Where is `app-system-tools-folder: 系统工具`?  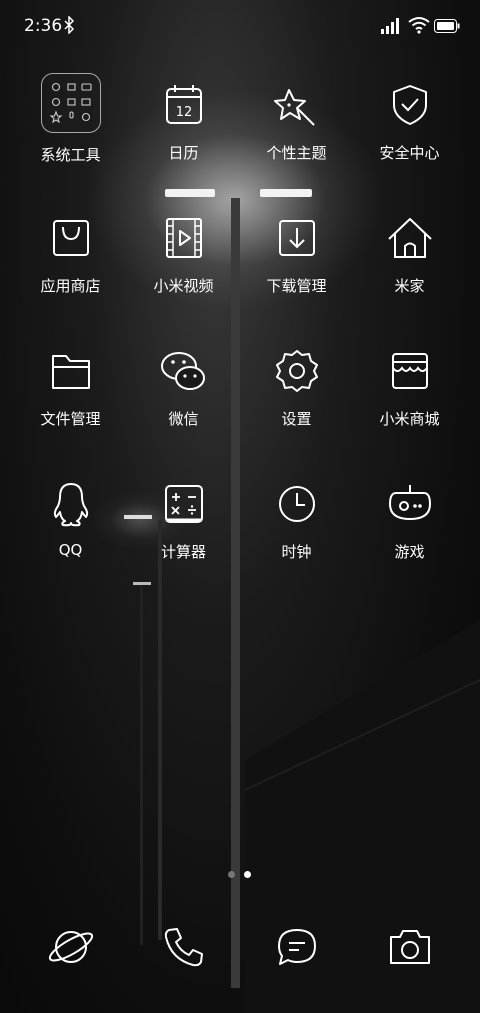 app-system-tools-folder: 系统工具 is located at coordinates (70, 125).